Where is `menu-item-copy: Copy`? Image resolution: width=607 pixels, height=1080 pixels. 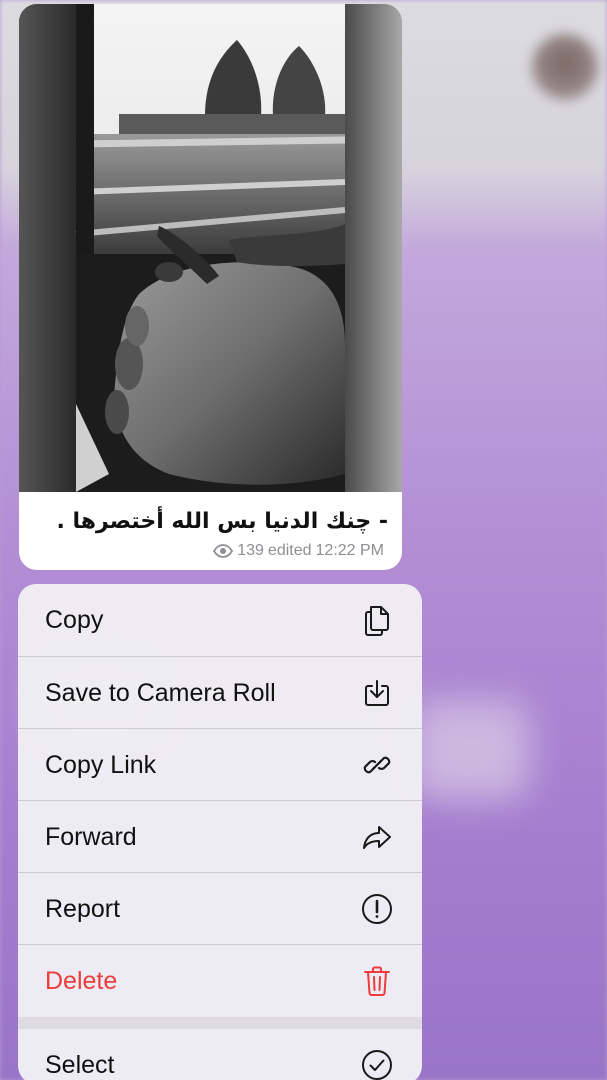
menu-item-copy: Copy is located at coordinates (220, 620).